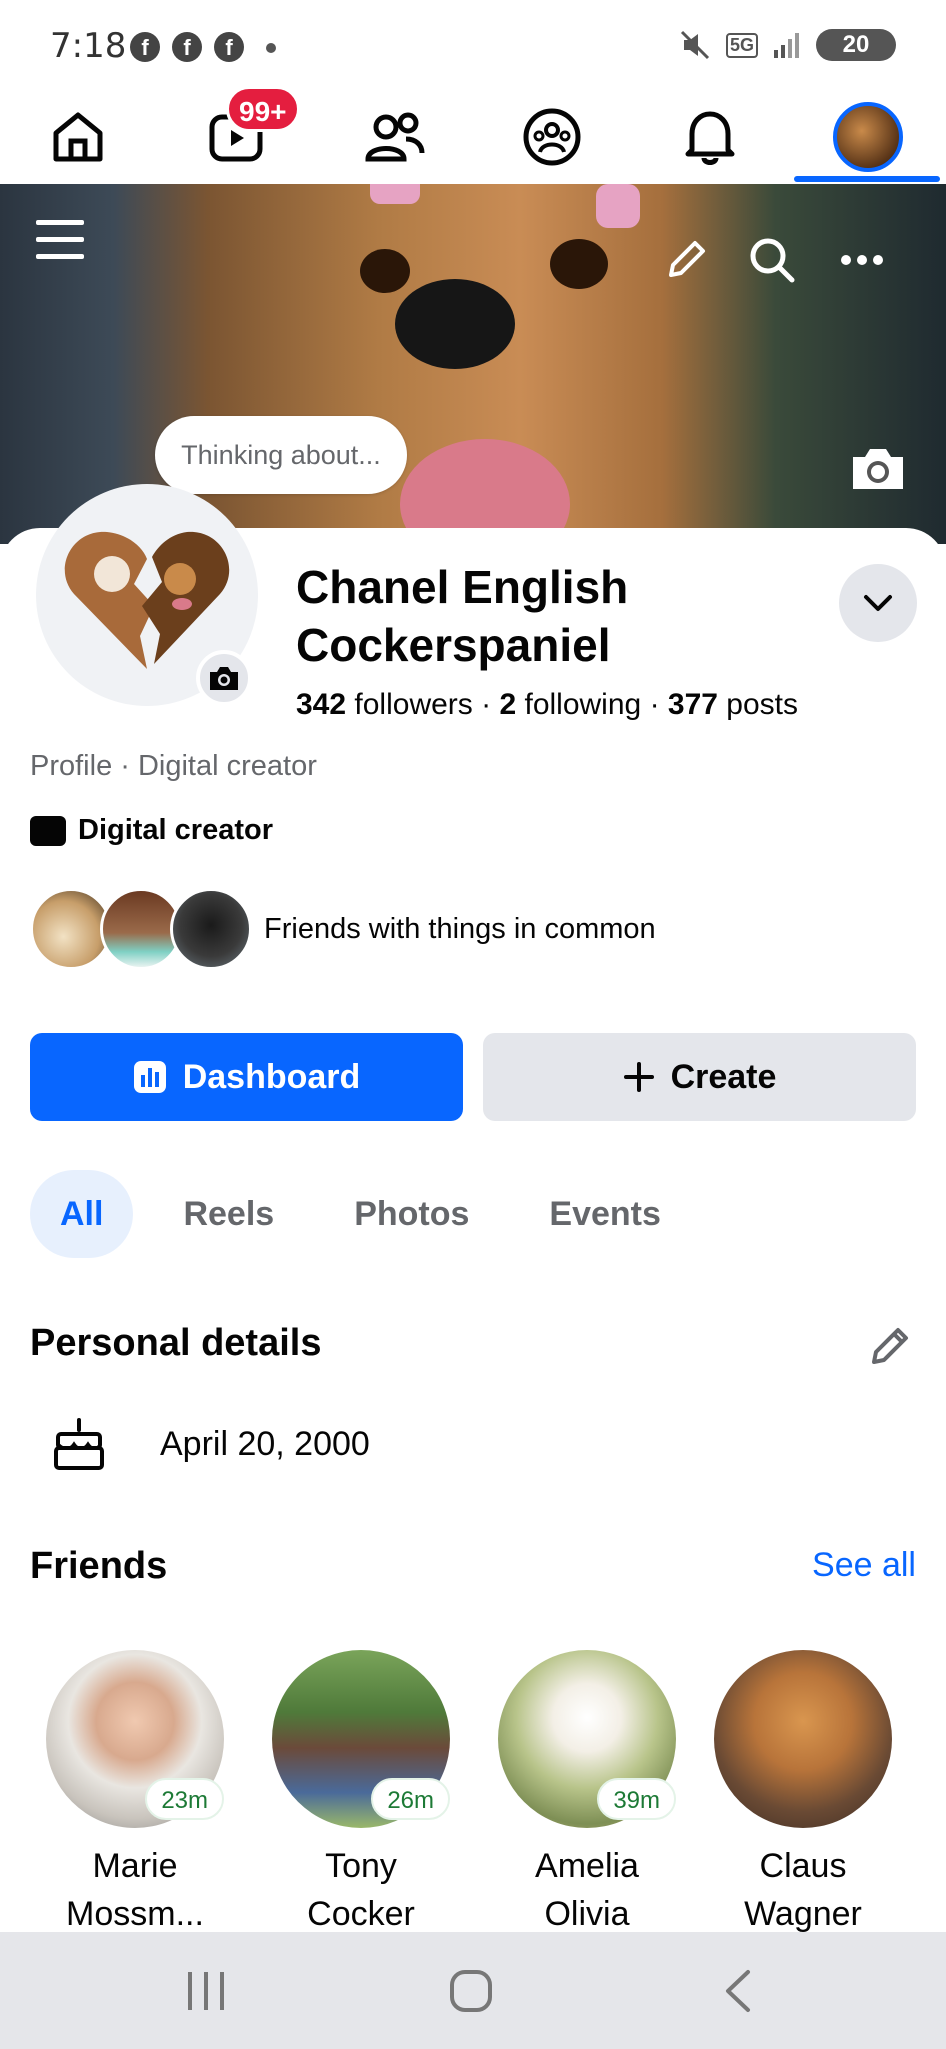 The height and width of the screenshot is (2049, 946). Describe the element at coordinates (410, 1799) in the screenshot. I see `friend-active-time: 26m` at that location.